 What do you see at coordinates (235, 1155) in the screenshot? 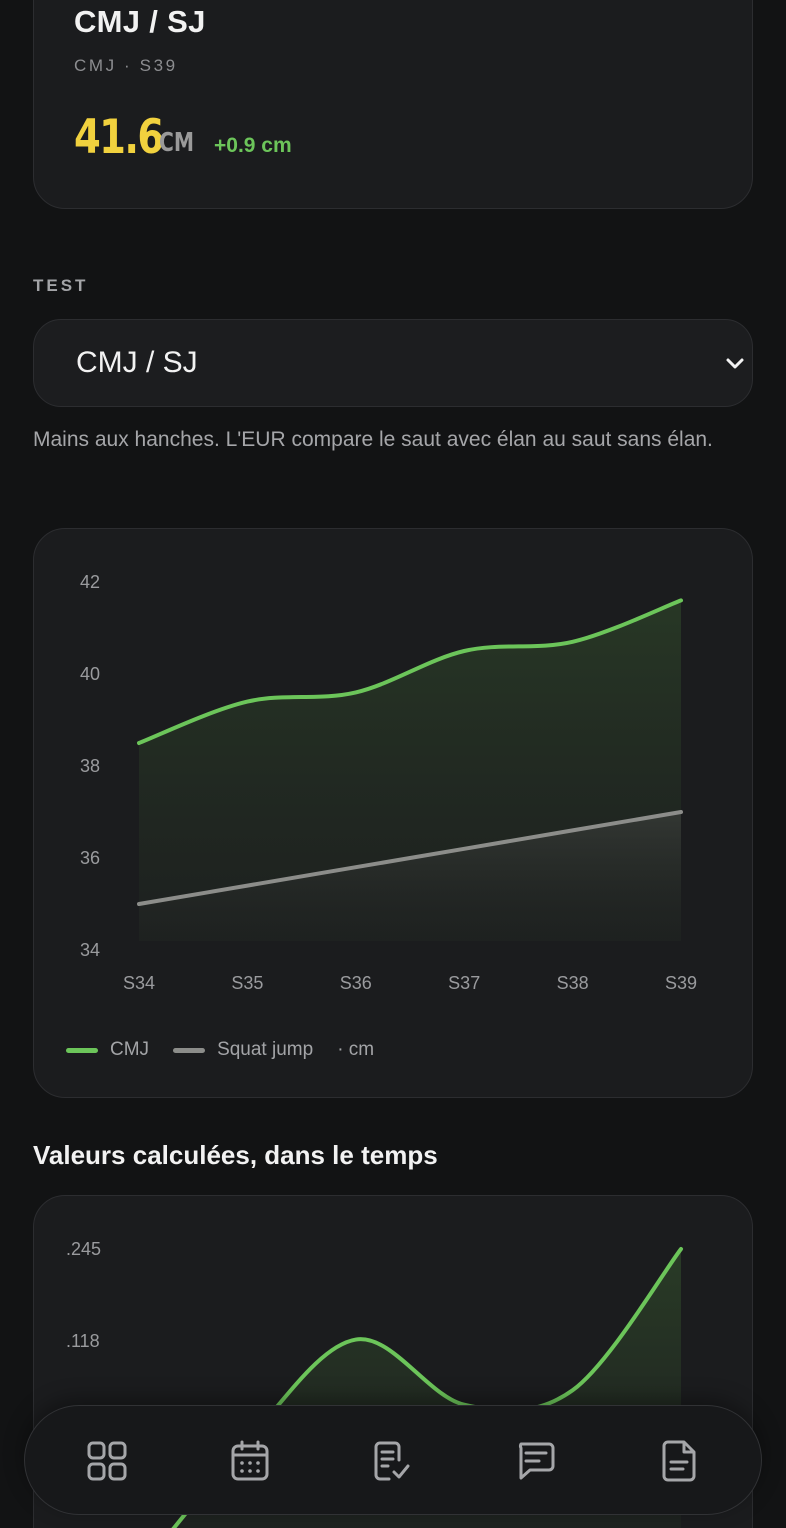
I see `calculated-values-heading: Valeurs calculées, dans le temps` at bounding box center [235, 1155].